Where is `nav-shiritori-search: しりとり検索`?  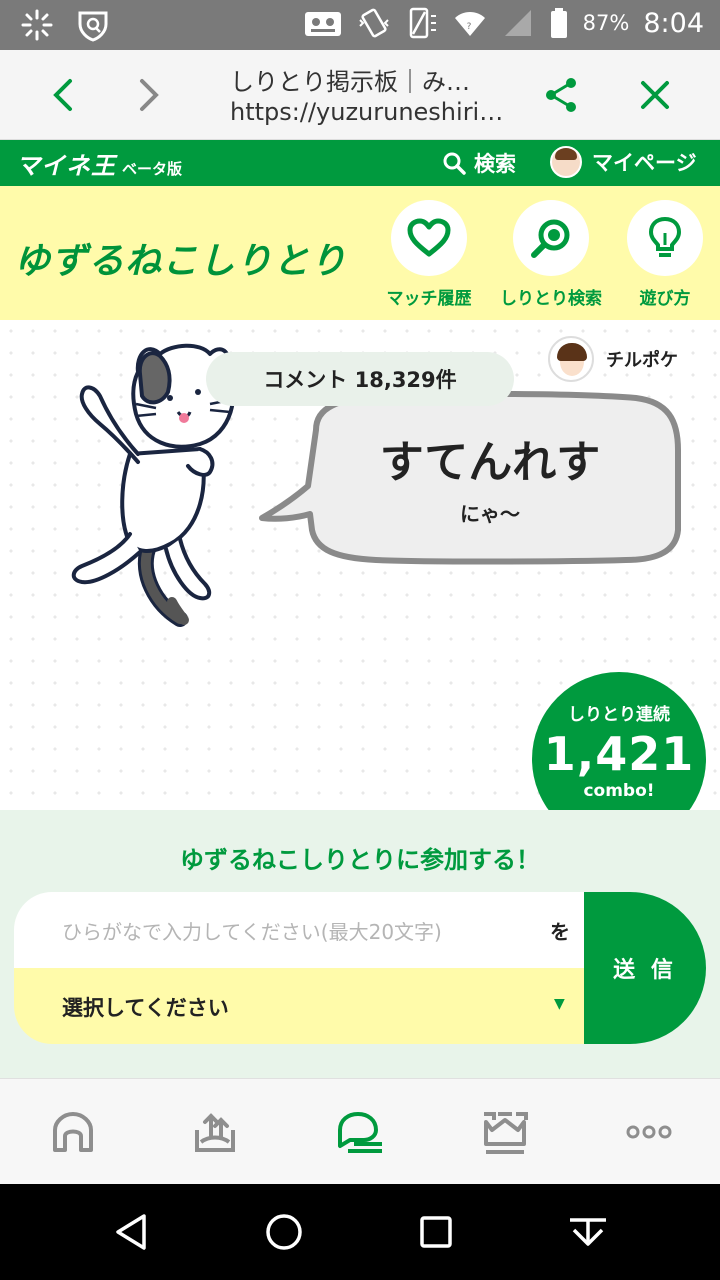
nav-shiritori-search: しりとり検索 is located at coordinates (551, 254).